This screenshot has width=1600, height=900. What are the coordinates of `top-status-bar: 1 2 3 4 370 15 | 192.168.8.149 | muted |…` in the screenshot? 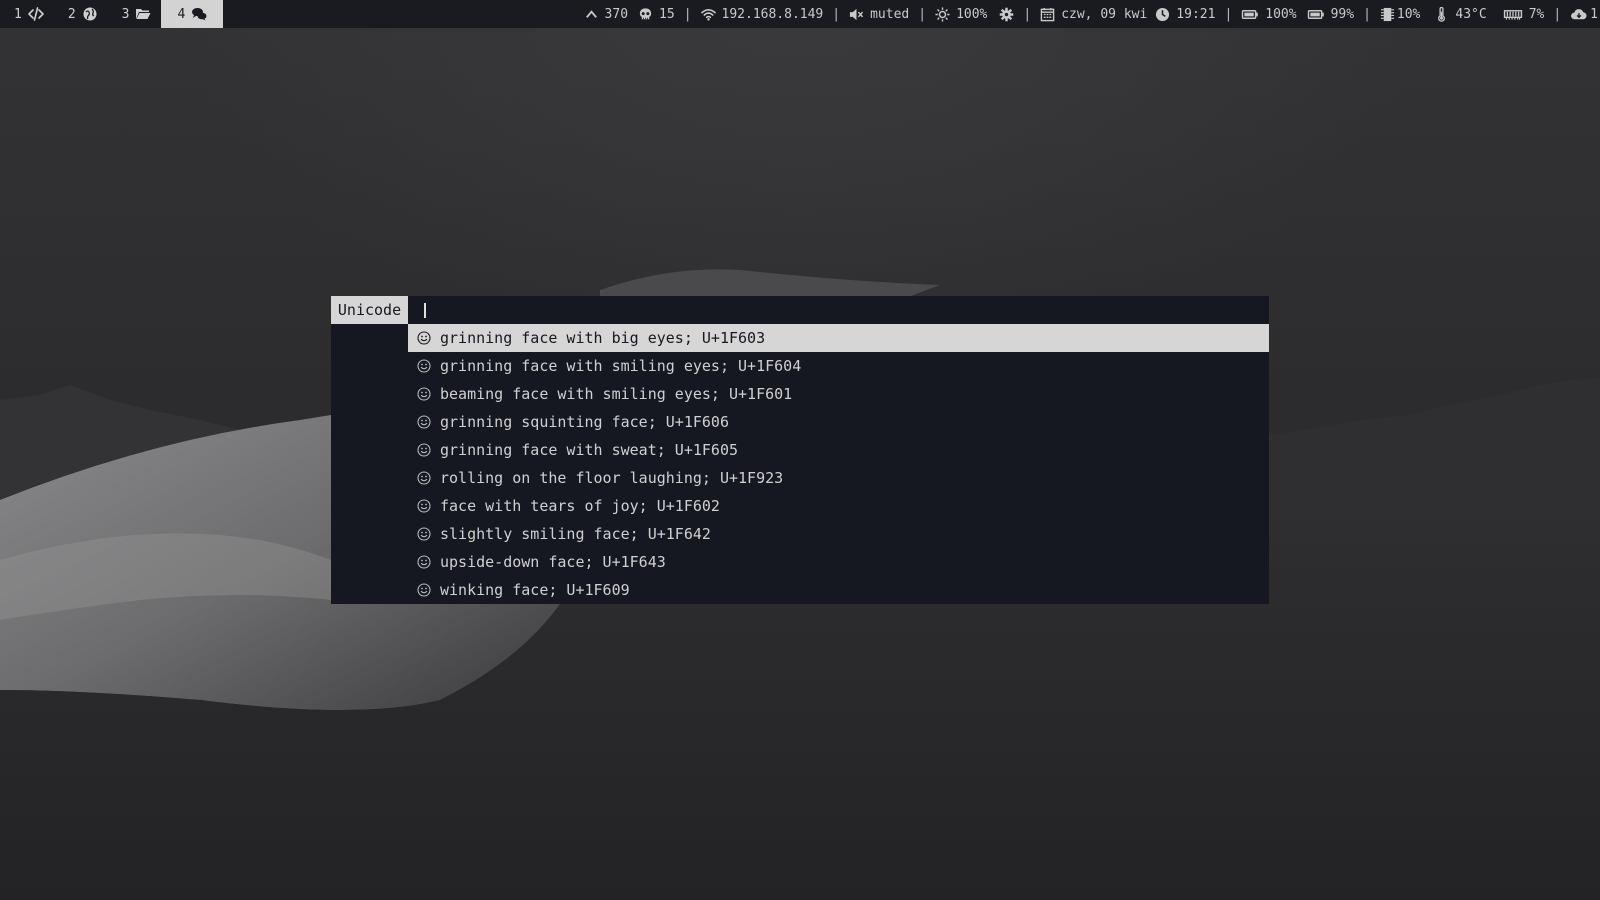 It's located at (800, 14).